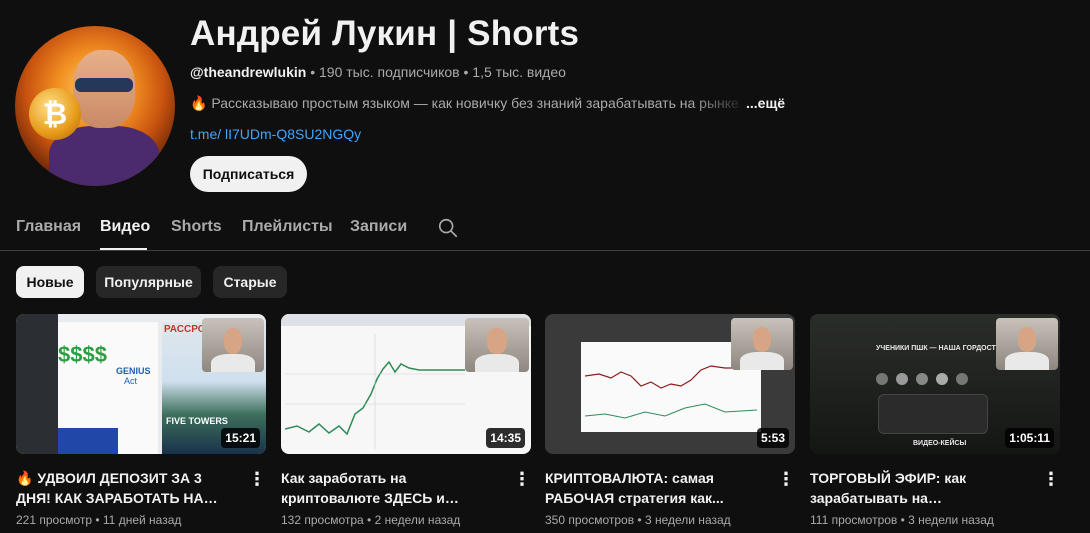  I want to click on chip-popular: Популярные, so click(148, 282).